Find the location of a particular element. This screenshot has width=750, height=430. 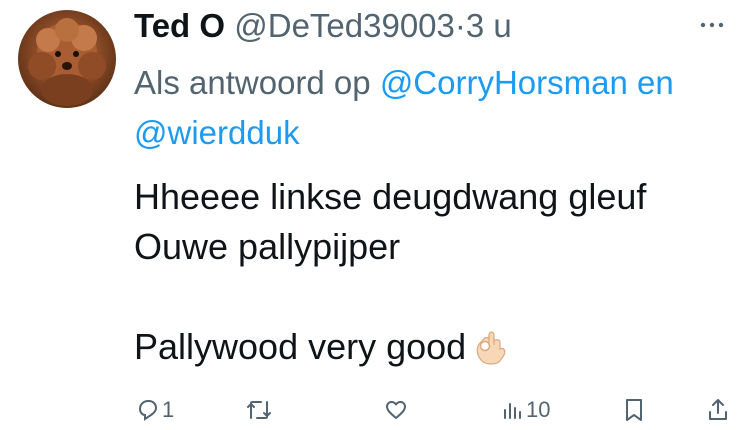

author-name: Ted O is located at coordinates (179, 25).